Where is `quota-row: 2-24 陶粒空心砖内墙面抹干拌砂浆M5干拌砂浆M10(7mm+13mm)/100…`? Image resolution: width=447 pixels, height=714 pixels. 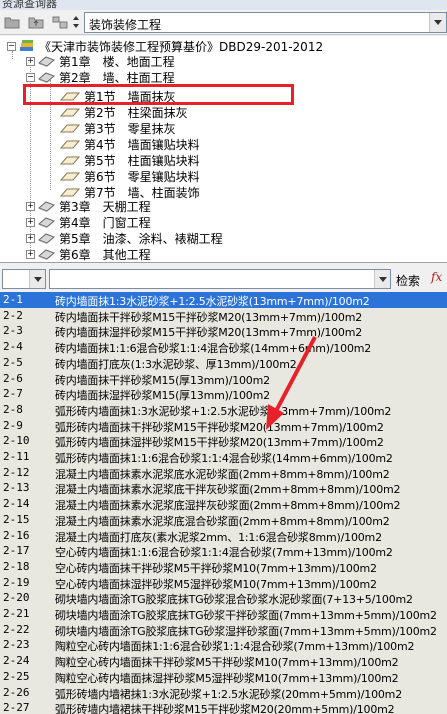
quota-row: 2-24 陶粒空心砖内墙面抹干拌砂浆M5干拌砂浆M10(7mm+13mm)/100… is located at coordinates (223, 661).